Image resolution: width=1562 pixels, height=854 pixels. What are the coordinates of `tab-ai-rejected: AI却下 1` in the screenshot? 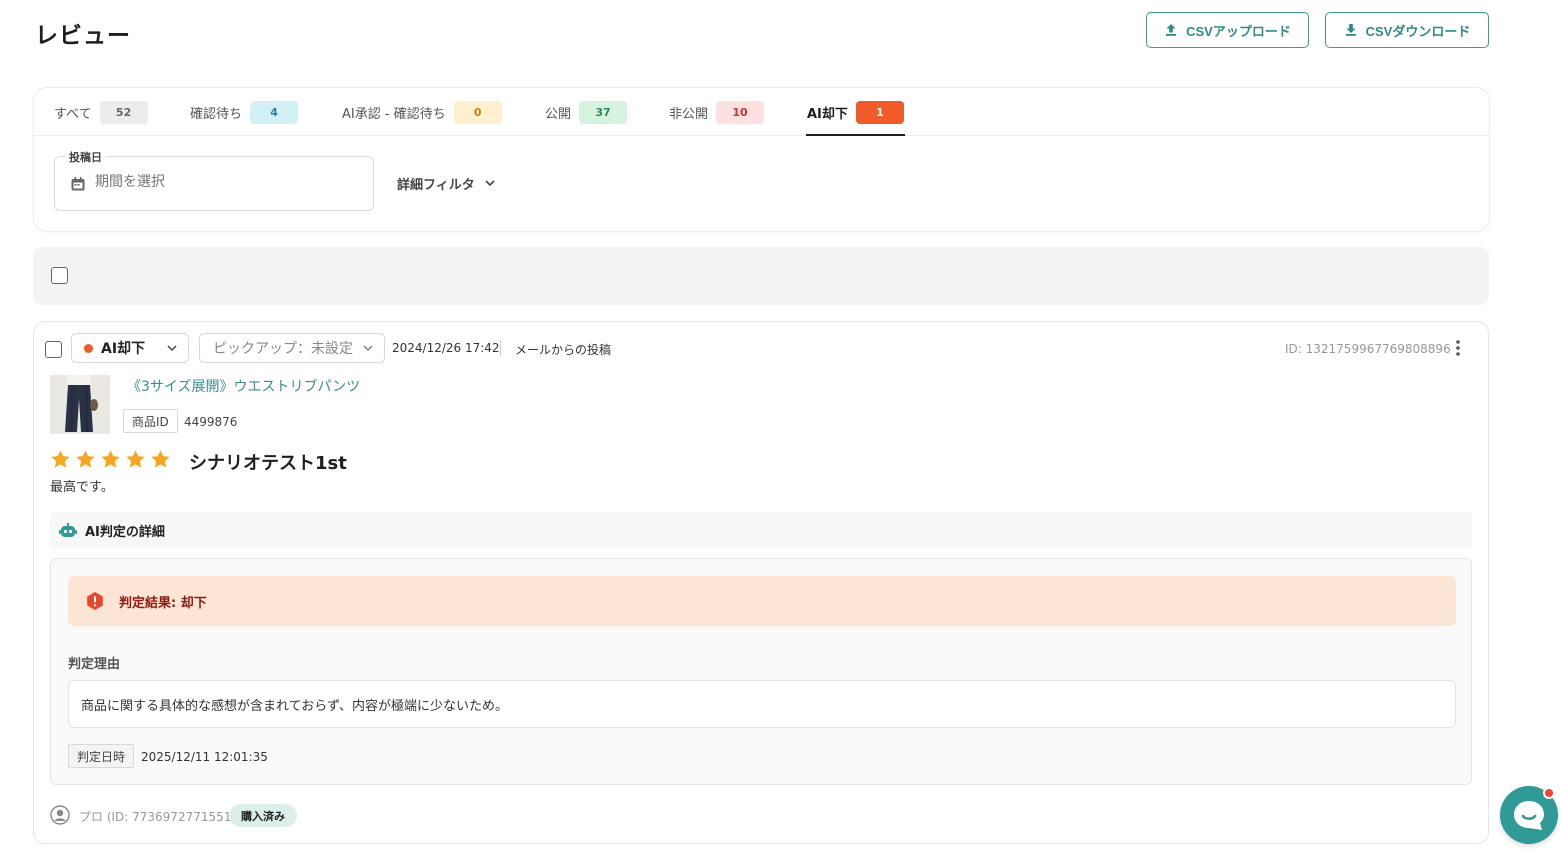 It's located at (855, 112).